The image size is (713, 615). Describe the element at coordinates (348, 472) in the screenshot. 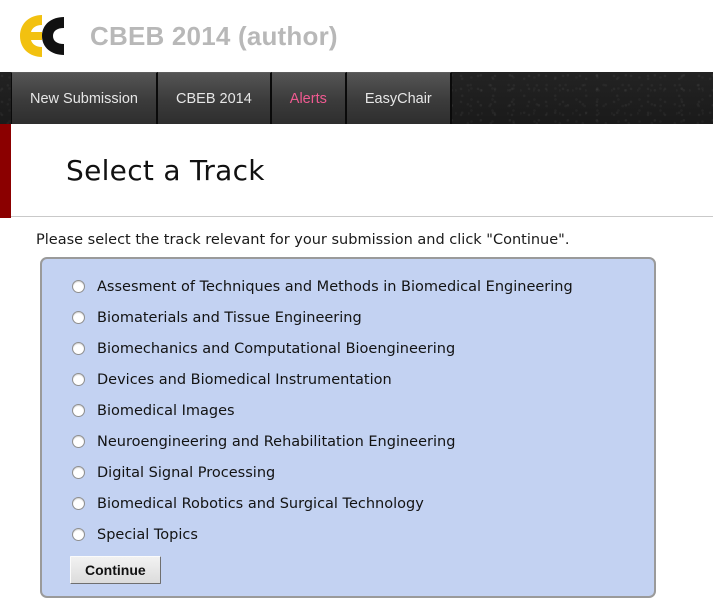

I see `track-option-digital-signal-processing: Digital Signal Processing` at that location.